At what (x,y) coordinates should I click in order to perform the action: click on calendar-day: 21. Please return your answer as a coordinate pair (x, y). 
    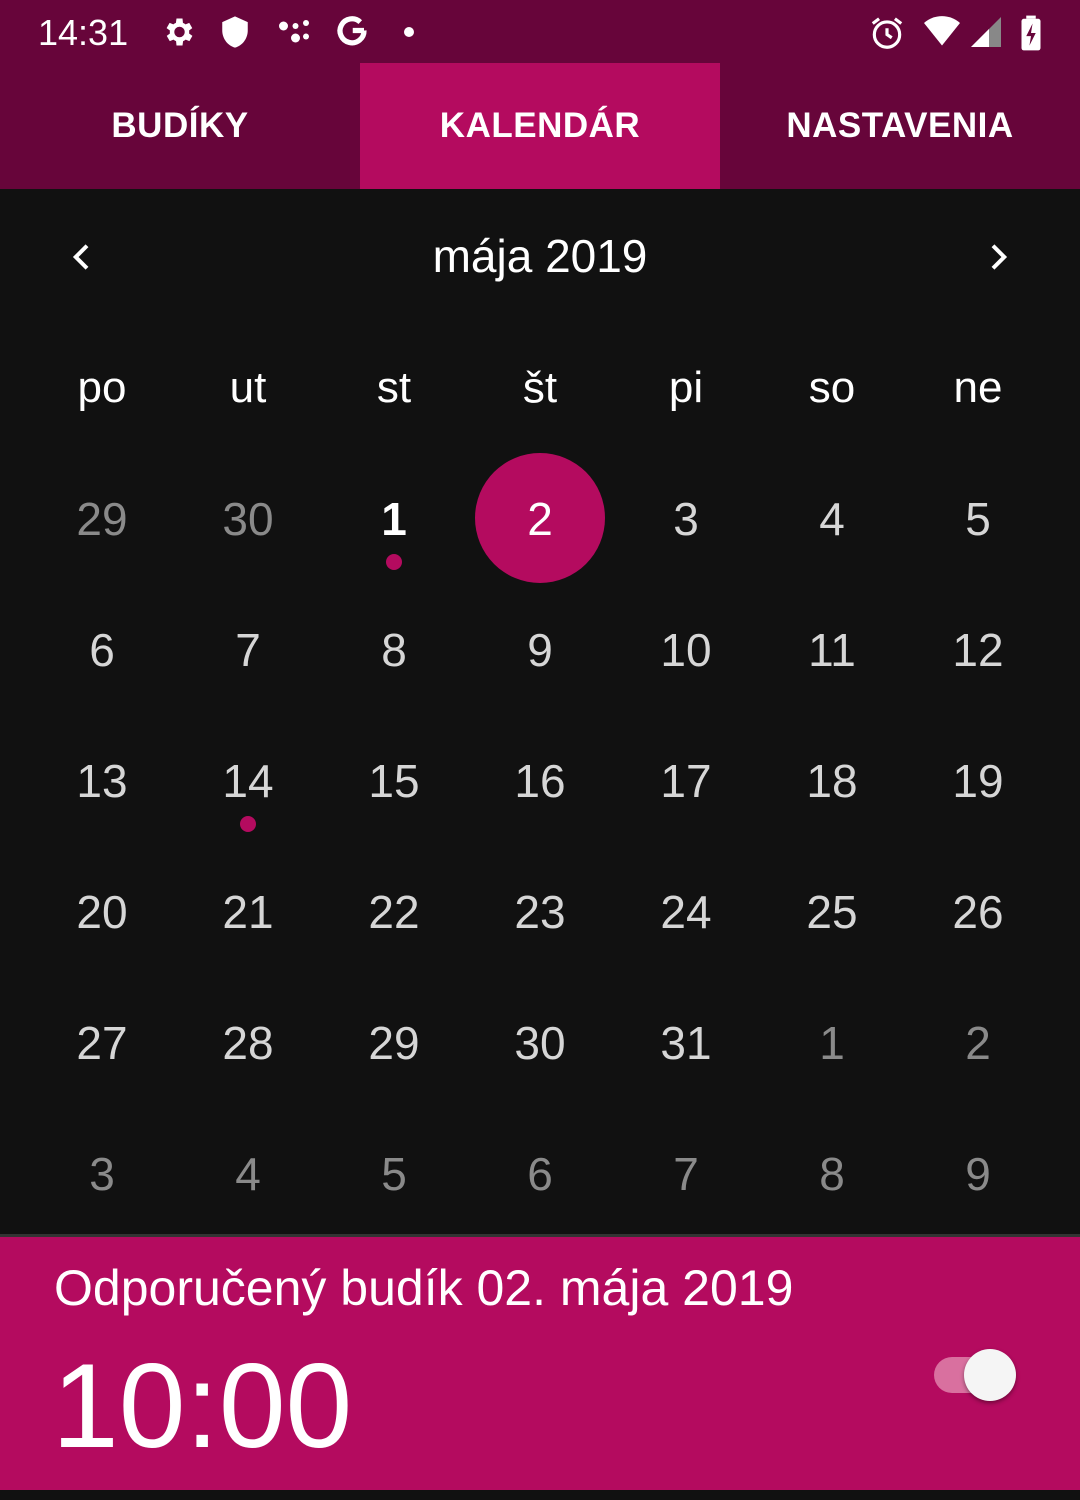
    Looking at the image, I should click on (248, 911).